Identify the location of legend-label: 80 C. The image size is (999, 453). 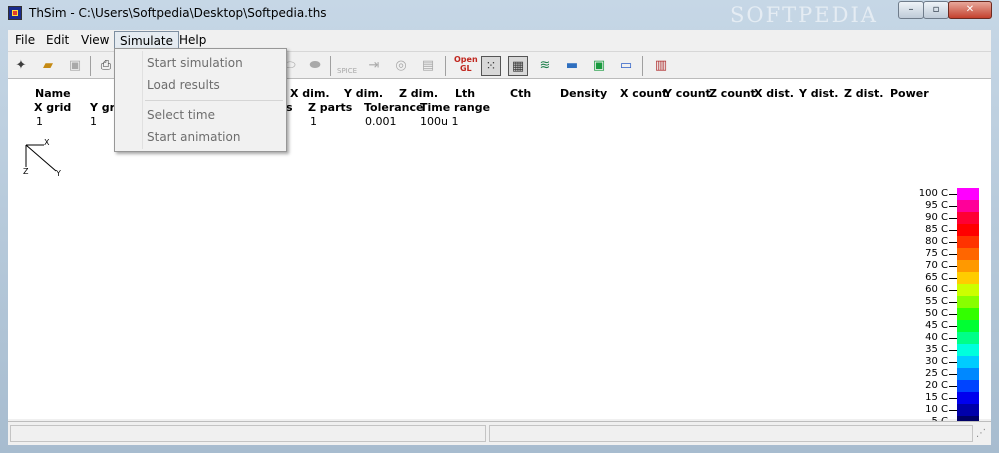
(936, 241).